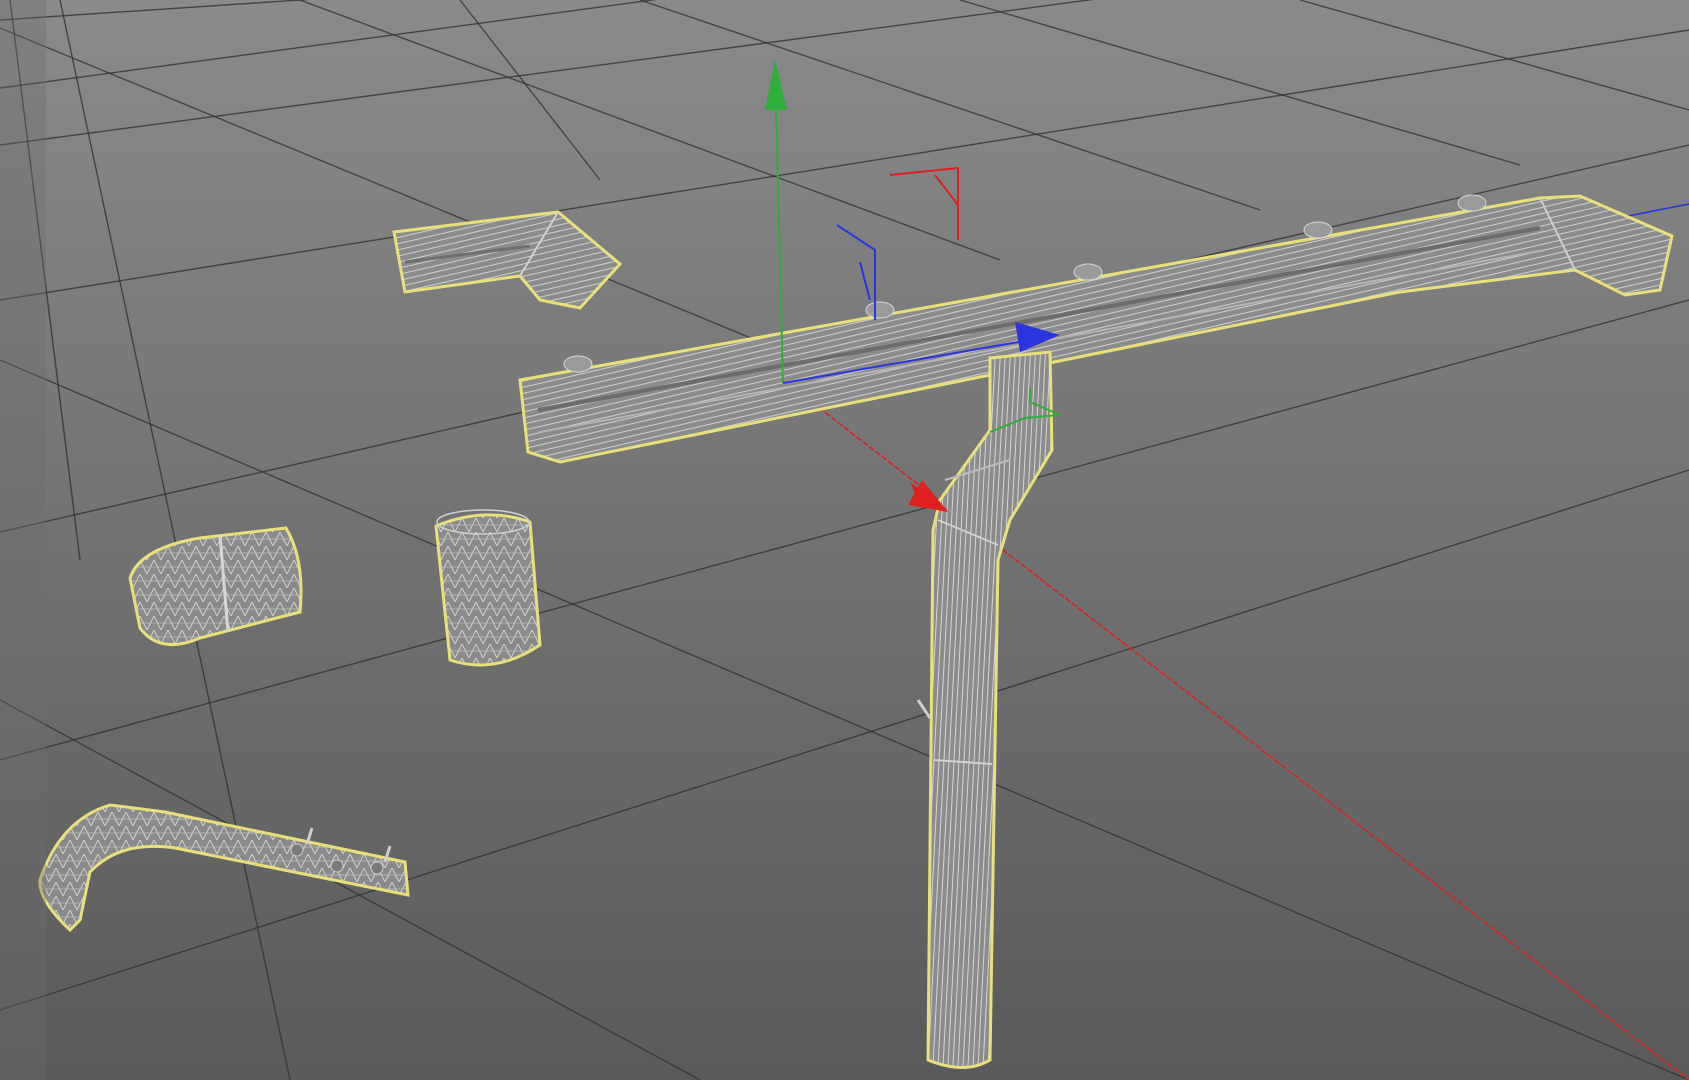 The width and height of the screenshot is (1689, 1080). What do you see at coordinates (23, 540) in the screenshot?
I see `viewport-edge` at bounding box center [23, 540].